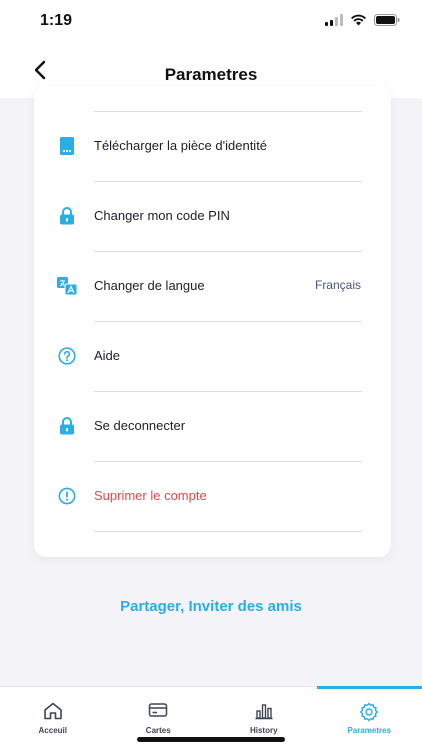 Image resolution: width=422 pixels, height=750 pixels. I want to click on setting-upload-id: Télécharger la pièce d'identité, so click(212, 147).